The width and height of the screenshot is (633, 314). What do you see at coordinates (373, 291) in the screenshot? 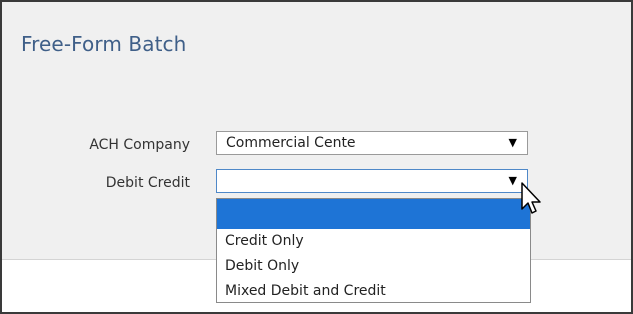
I see `dropdown-option-mixed: Mixed Debit and Credit` at bounding box center [373, 291].